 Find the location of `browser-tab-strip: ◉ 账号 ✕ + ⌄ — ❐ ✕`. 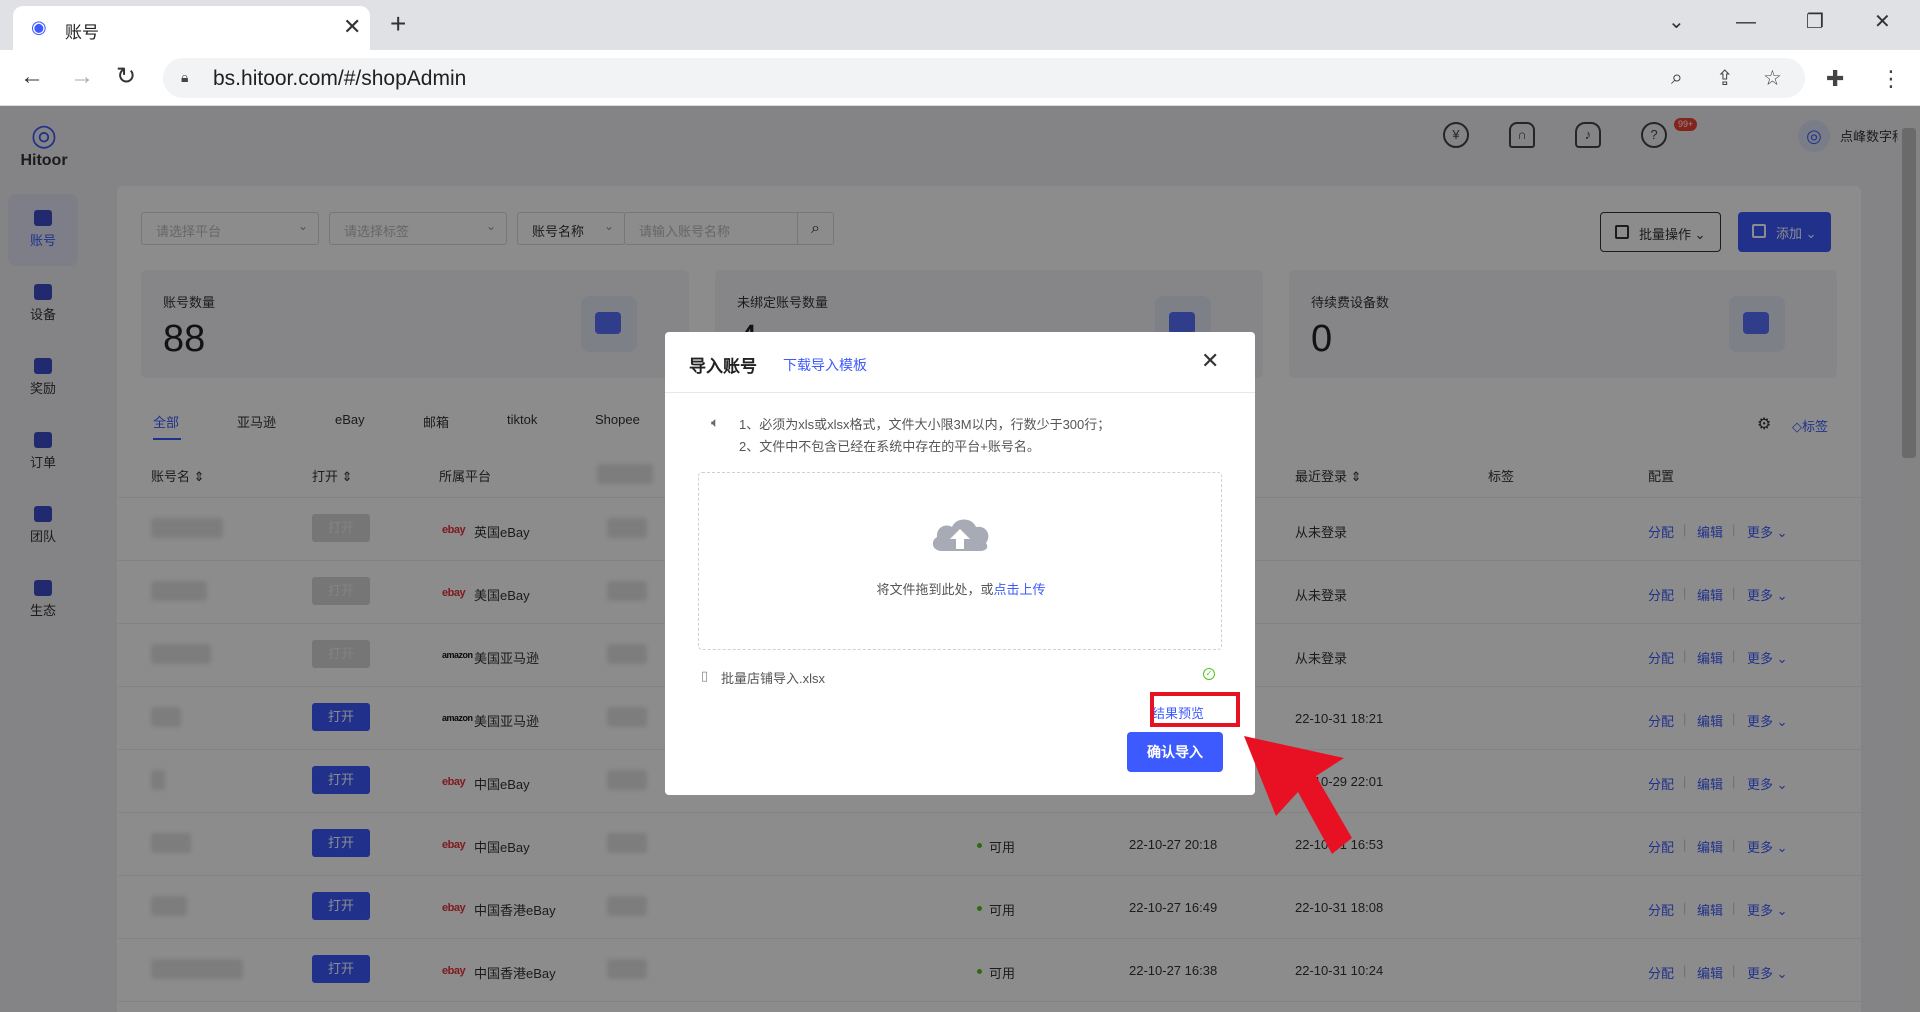

browser-tab-strip: ◉ 账号 ✕ + ⌄ — ❐ ✕ is located at coordinates (960, 25).